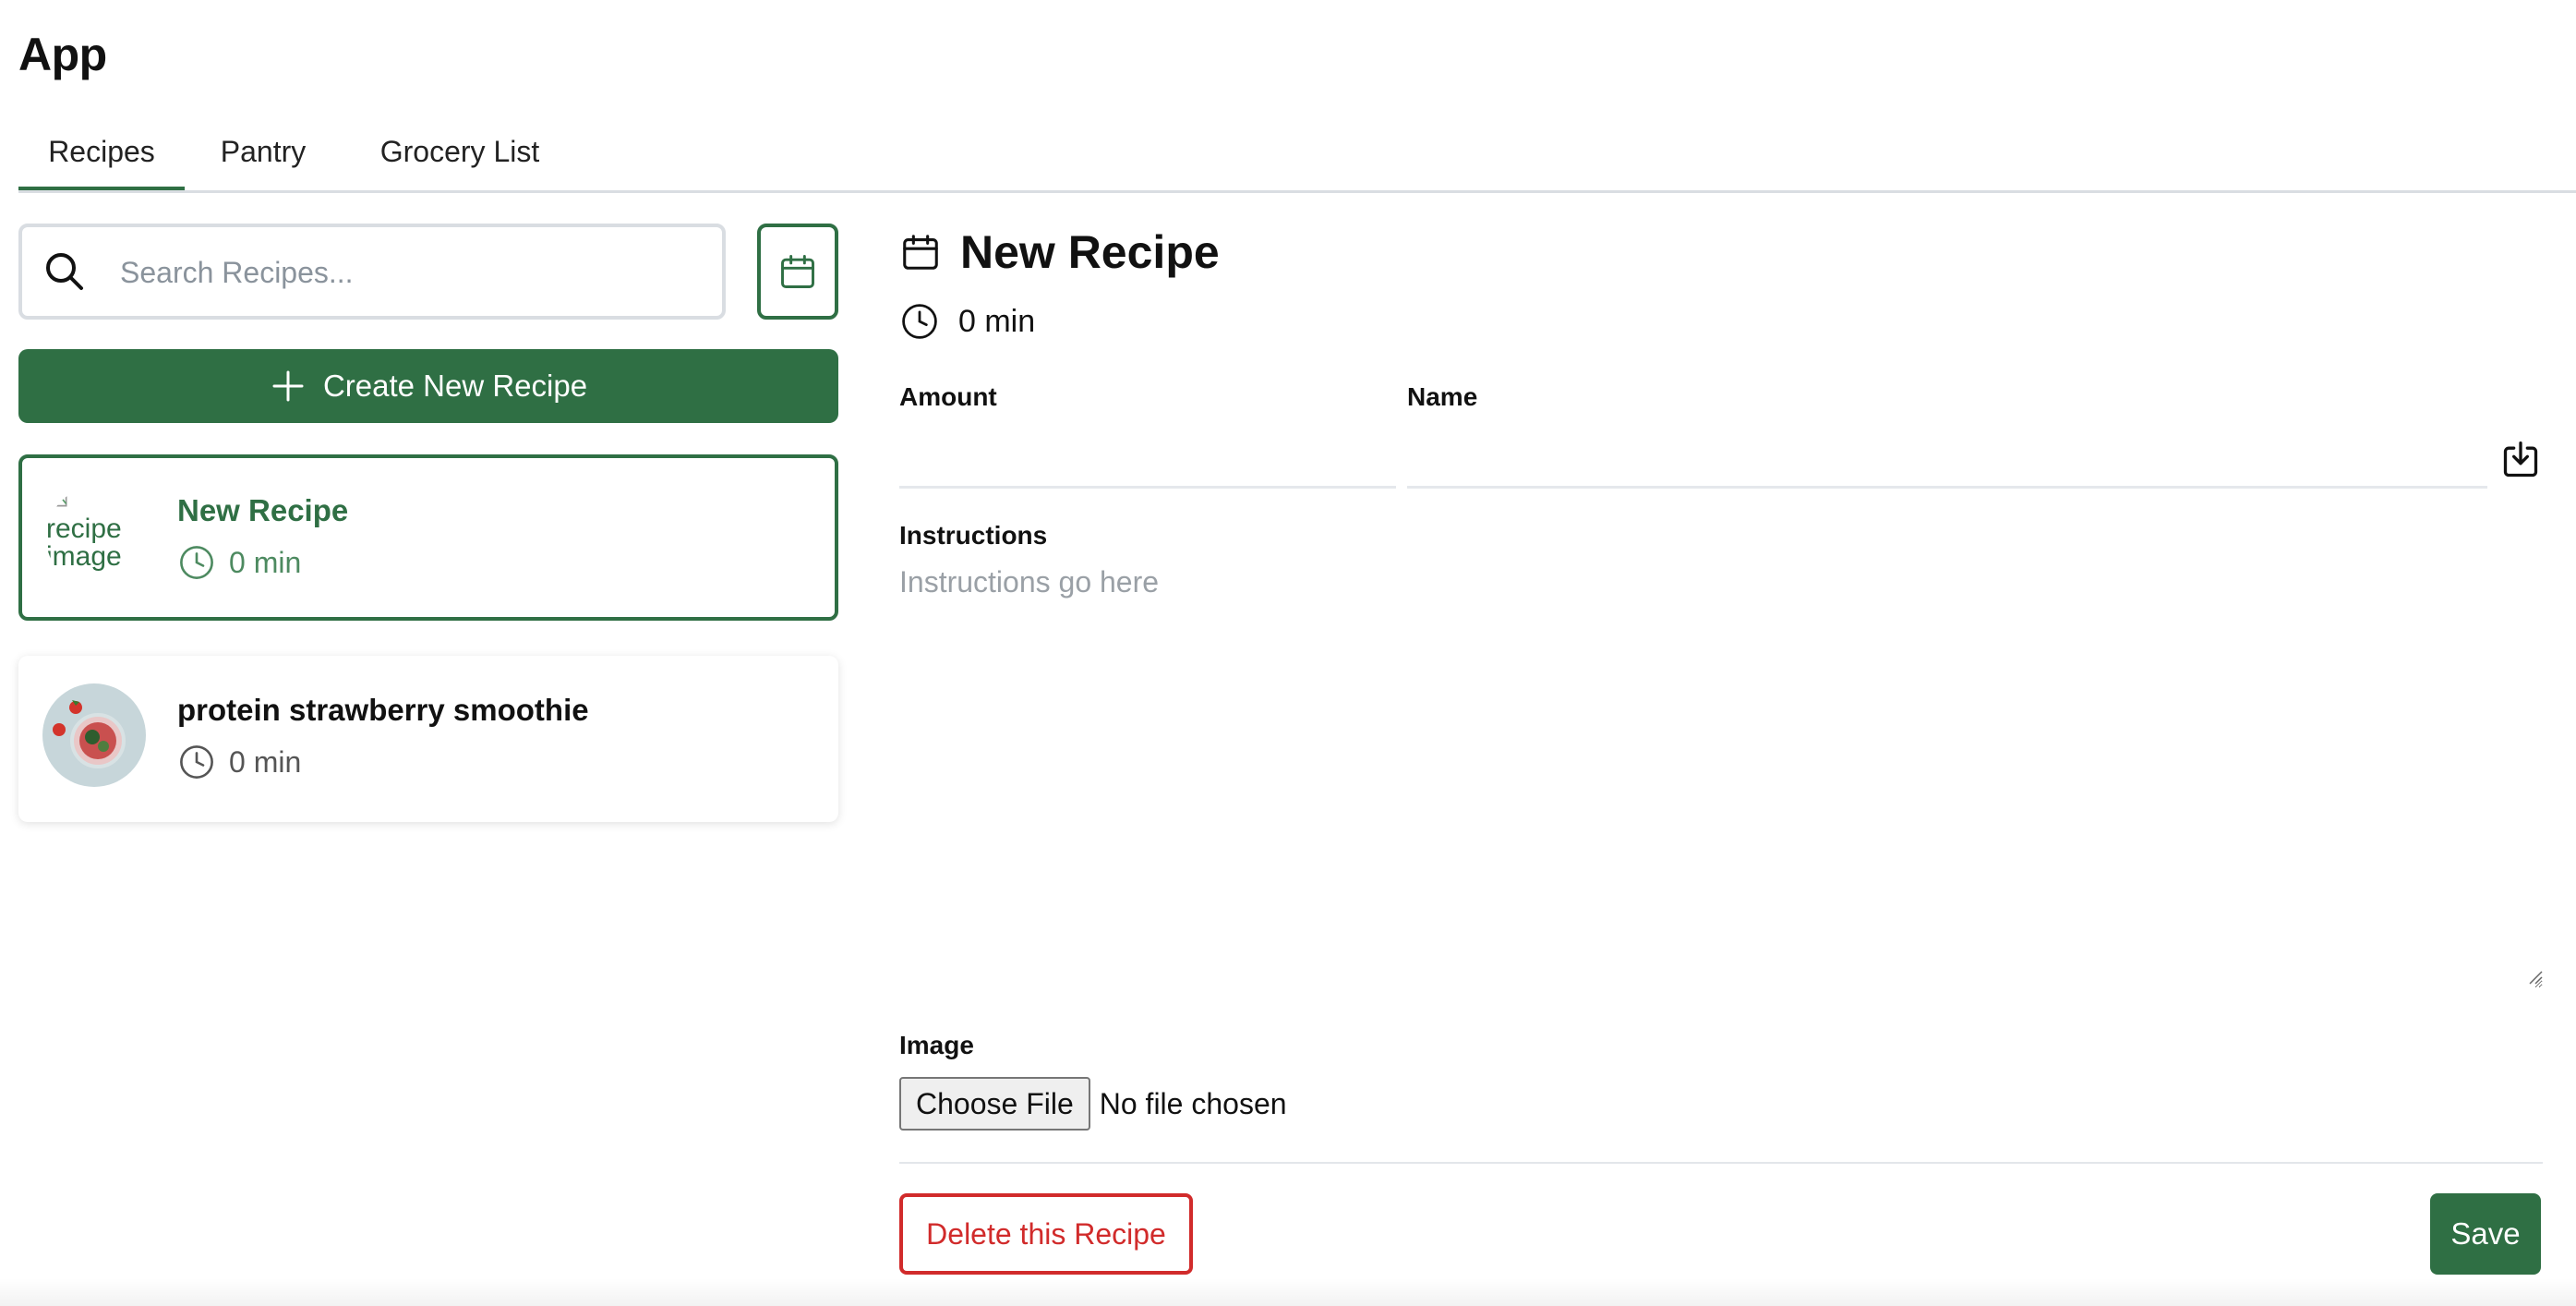 The height and width of the screenshot is (1306, 2576). What do you see at coordinates (996, 322) in the screenshot?
I see `recipe-time-text: 0 min` at bounding box center [996, 322].